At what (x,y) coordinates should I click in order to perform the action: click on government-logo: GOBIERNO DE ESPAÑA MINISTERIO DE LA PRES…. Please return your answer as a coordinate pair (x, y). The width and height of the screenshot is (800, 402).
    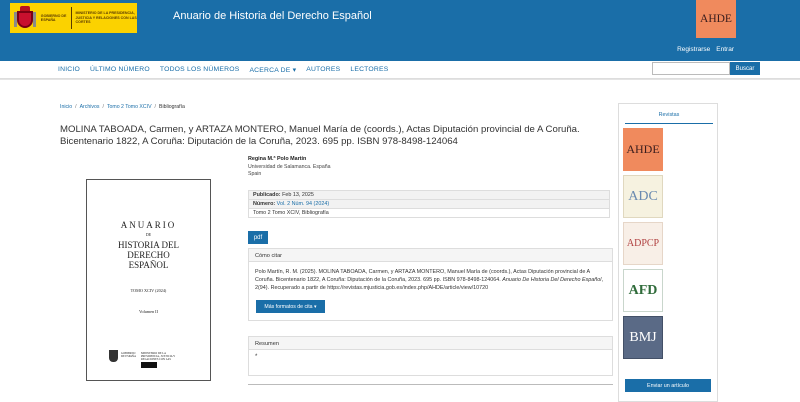
    Looking at the image, I should click on (73, 18).